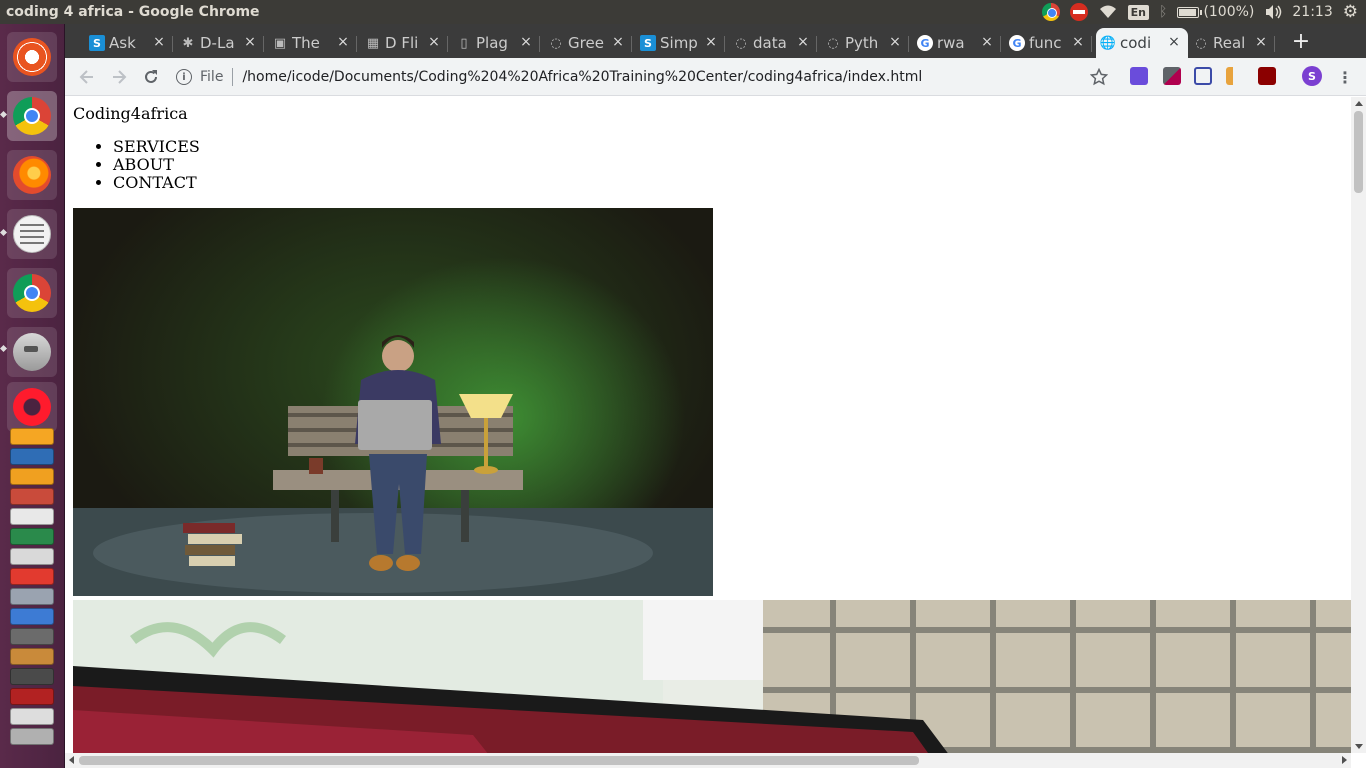 The width and height of the screenshot is (1366, 768). I want to click on reload-button, so click(151, 77).